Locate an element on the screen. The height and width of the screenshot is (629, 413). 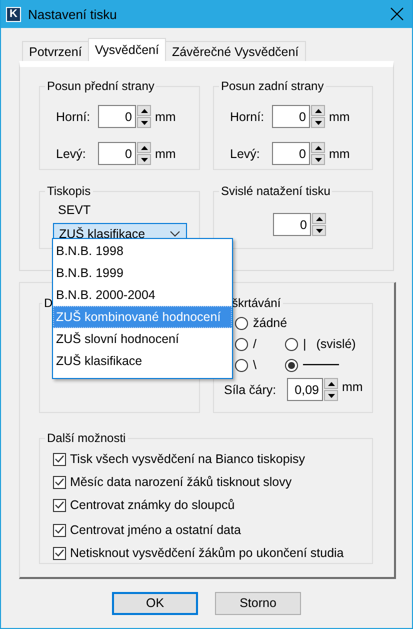
checkbox-label: Centrovat jméno a ostatní data is located at coordinates (155, 530).